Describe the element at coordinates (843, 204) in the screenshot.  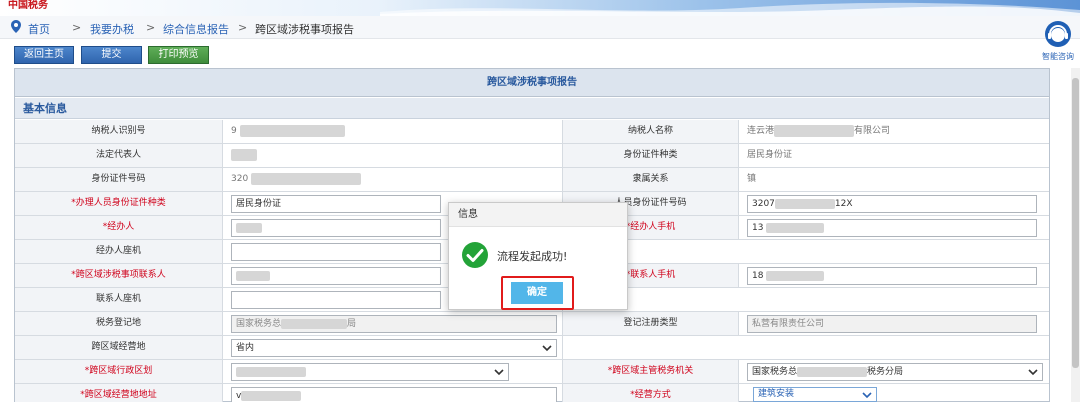
I see `agent-id-number-suffix: 12X` at that location.